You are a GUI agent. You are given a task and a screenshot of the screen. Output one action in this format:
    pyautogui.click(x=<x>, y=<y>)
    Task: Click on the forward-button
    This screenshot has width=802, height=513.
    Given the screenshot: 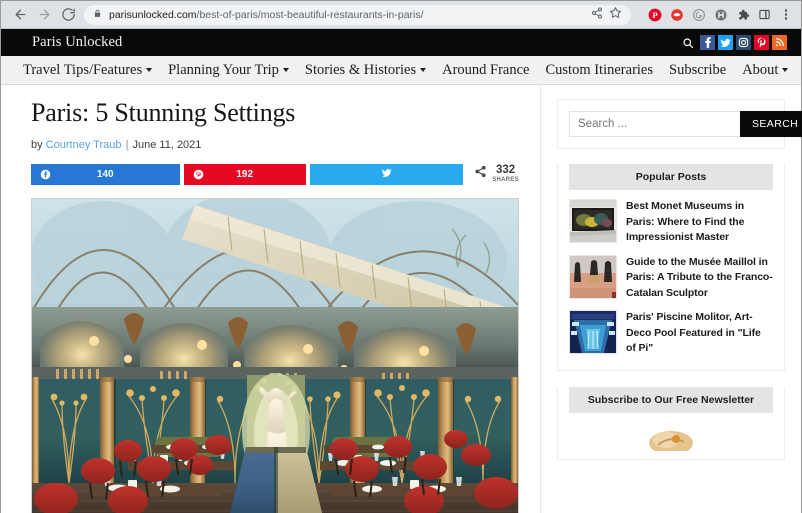 What is the action you would take?
    pyautogui.click(x=44, y=15)
    